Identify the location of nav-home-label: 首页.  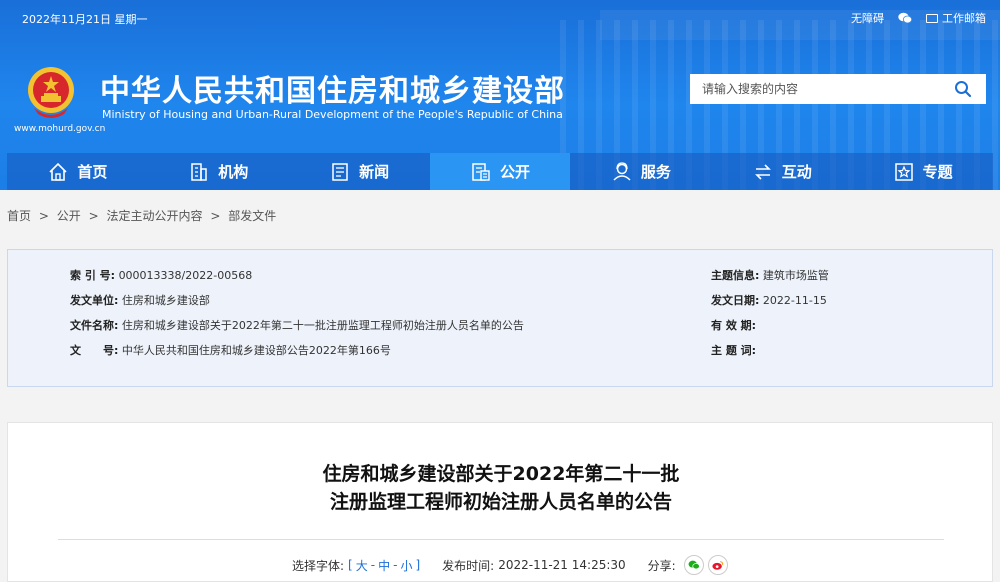
(92, 172).